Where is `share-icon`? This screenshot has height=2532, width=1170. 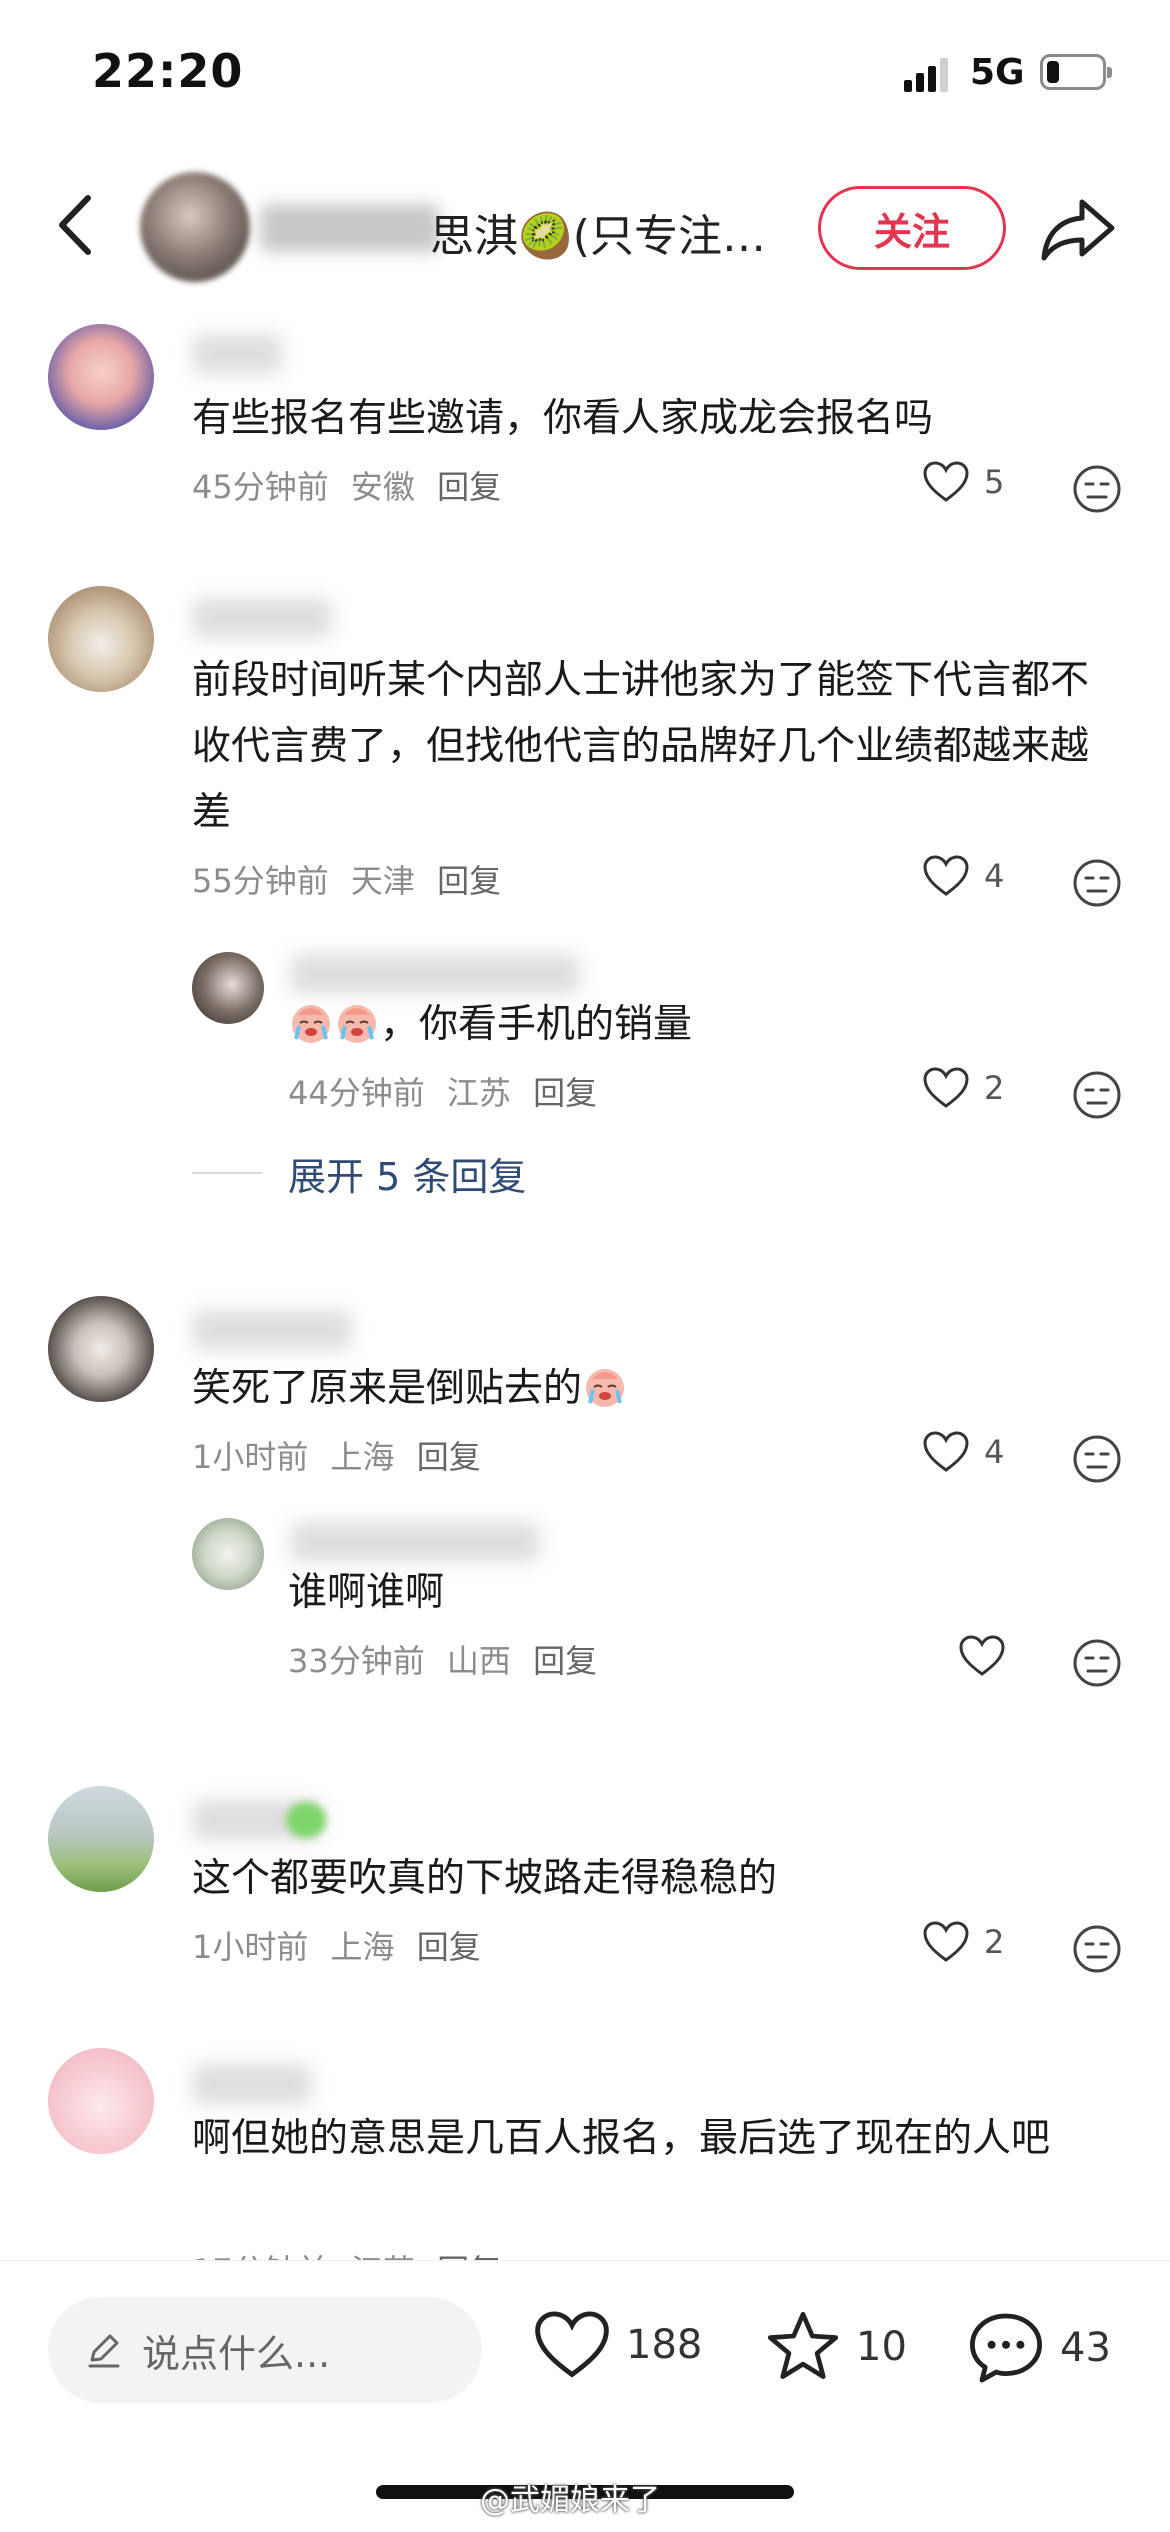 share-icon is located at coordinates (1078, 229).